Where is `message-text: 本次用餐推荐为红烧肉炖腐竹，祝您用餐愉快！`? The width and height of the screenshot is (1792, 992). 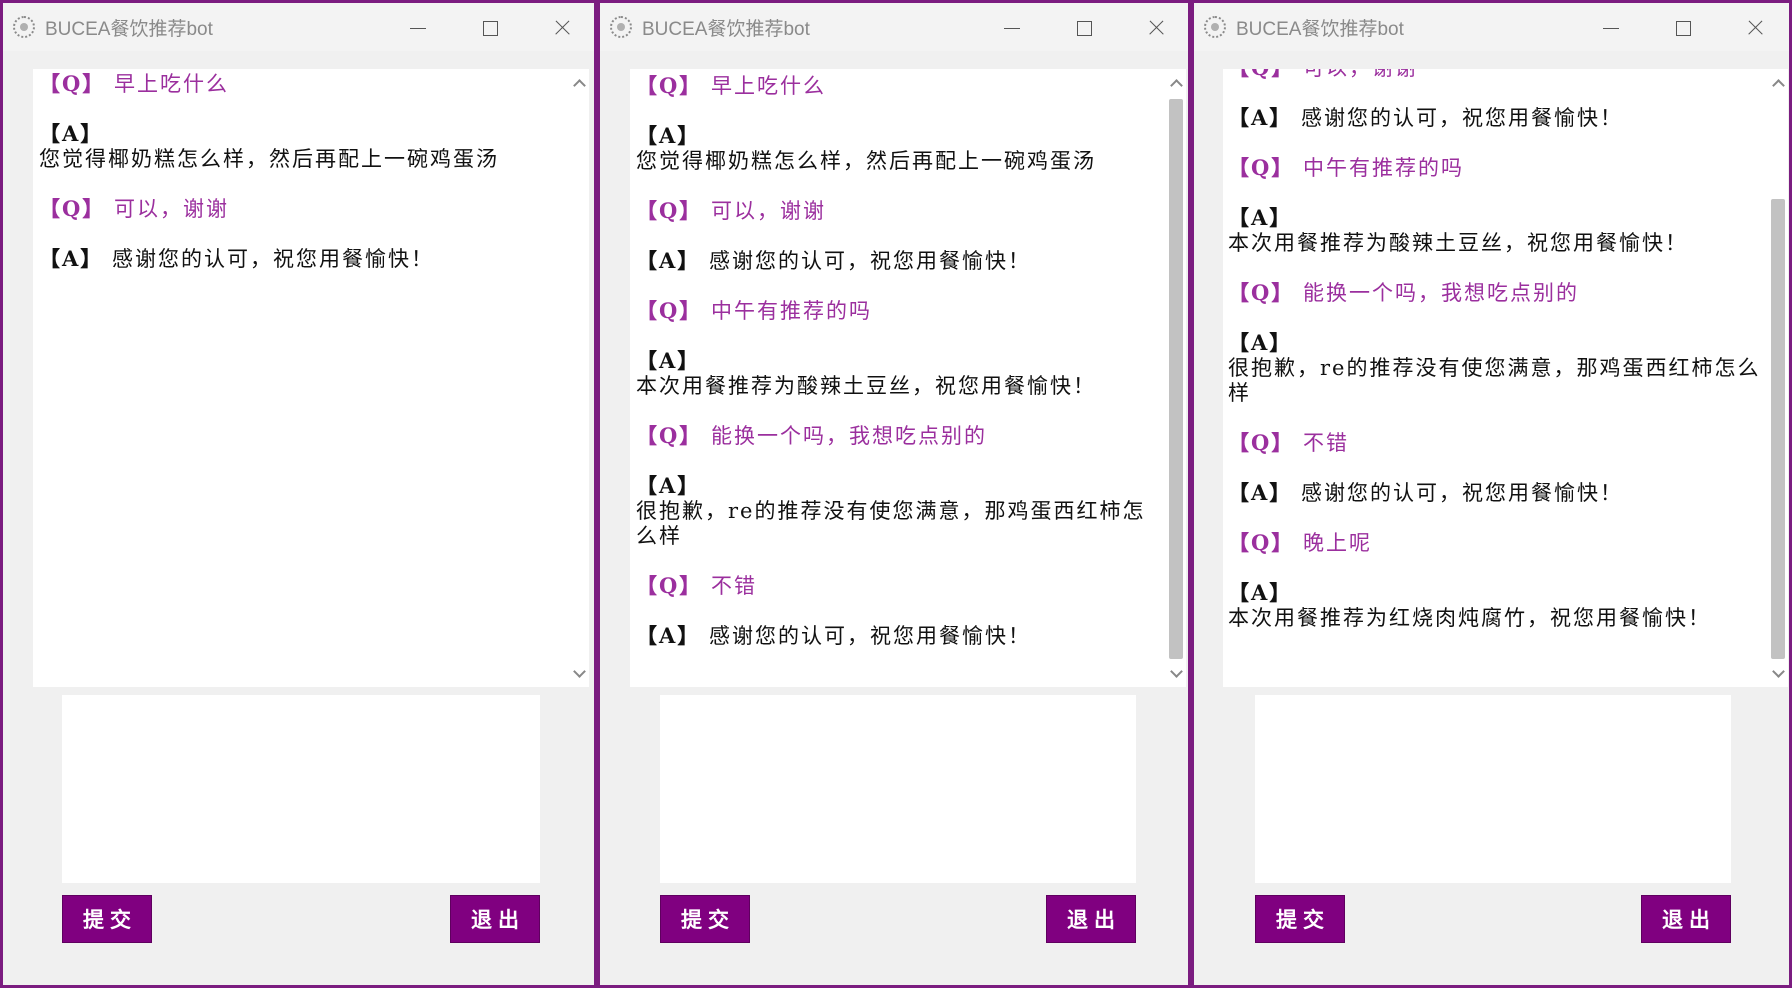
message-text: 本次用餐推荐为红烧肉炖腐竹，祝您用餐愉快！ is located at coordinates (1469, 618).